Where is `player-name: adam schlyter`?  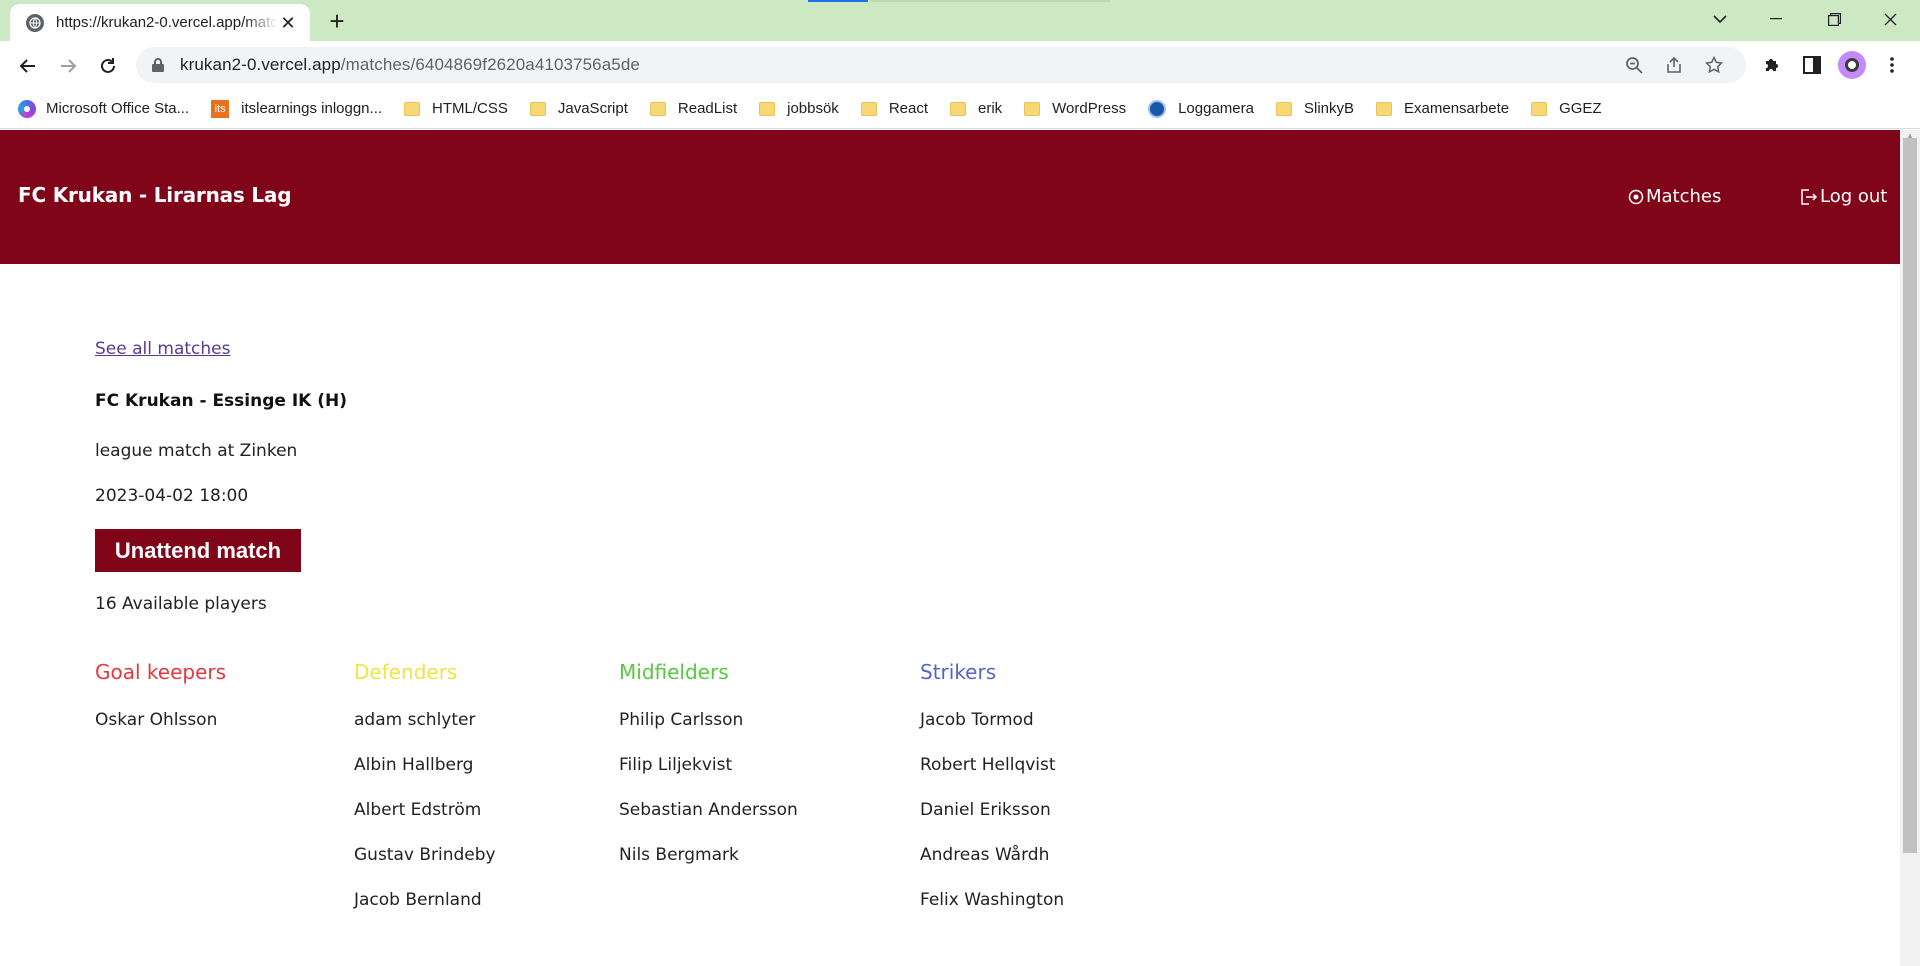
player-name: adam schlyter is located at coordinates (415, 720).